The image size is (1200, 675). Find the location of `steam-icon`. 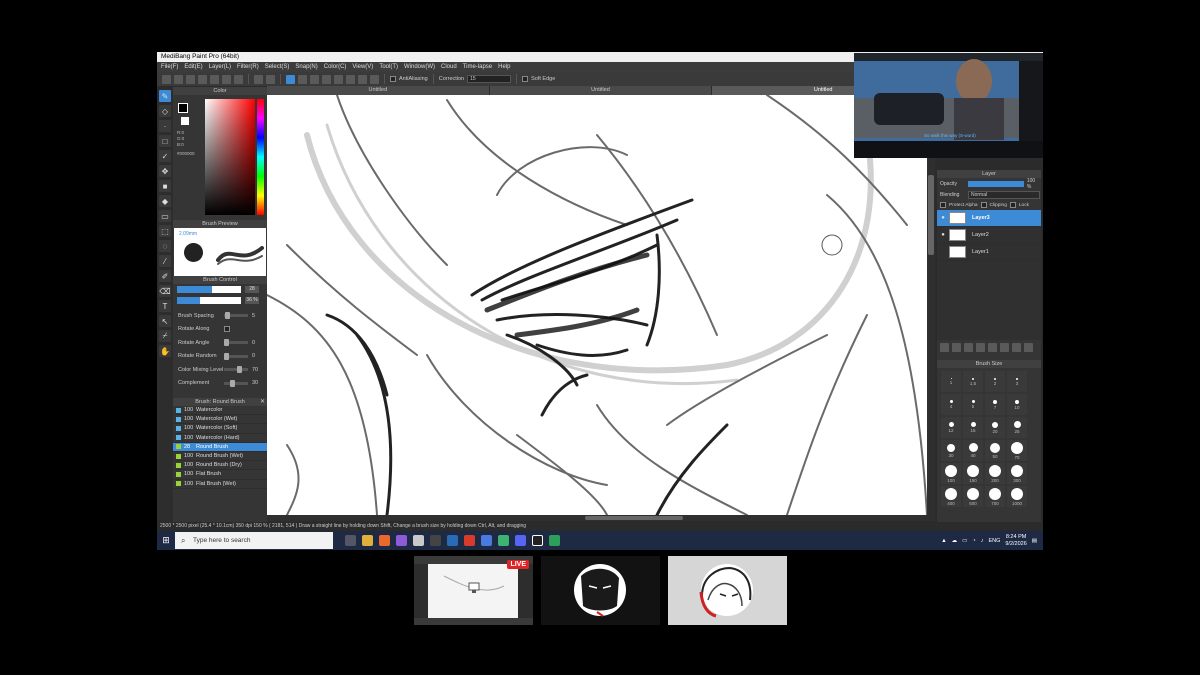

steam-icon is located at coordinates (452, 540).